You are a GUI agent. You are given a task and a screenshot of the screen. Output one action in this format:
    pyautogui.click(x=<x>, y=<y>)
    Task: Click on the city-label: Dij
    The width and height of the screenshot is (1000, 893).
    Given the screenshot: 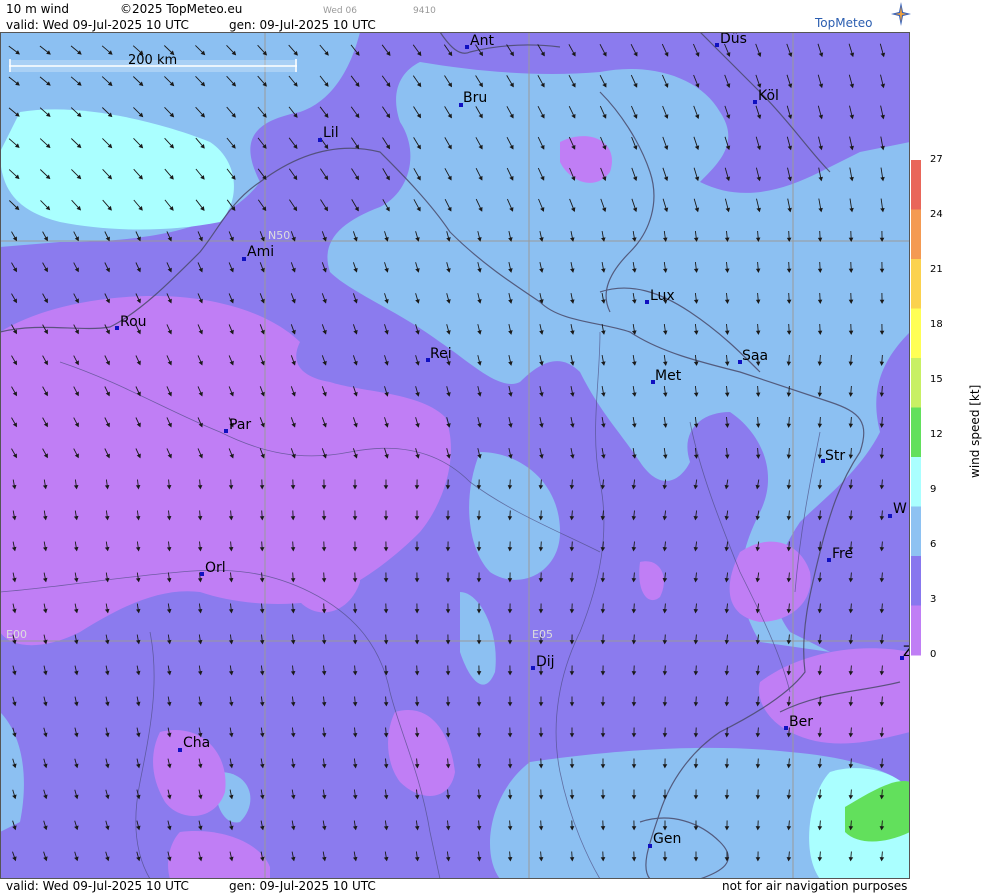 What is the action you would take?
    pyautogui.click(x=545, y=662)
    